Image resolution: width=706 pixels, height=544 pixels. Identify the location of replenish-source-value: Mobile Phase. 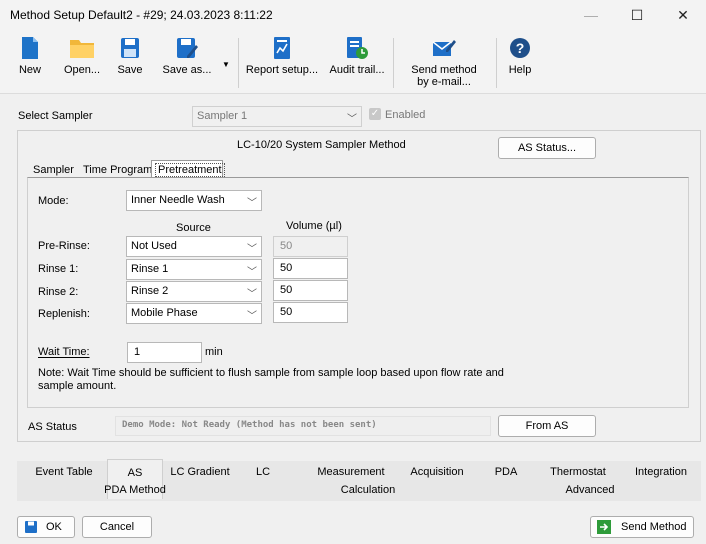
(164, 313).